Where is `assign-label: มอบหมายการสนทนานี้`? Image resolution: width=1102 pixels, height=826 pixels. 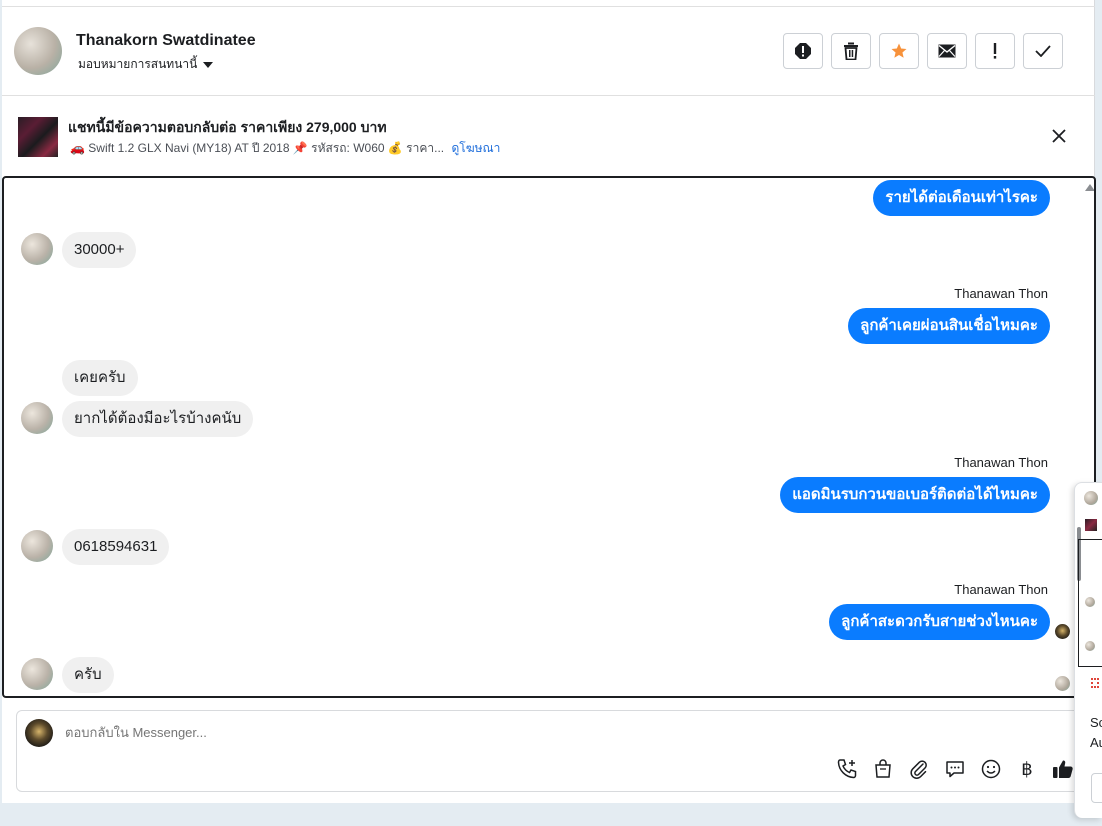
assign-label: มอบหมายการสนทนานี้ is located at coordinates (138, 64).